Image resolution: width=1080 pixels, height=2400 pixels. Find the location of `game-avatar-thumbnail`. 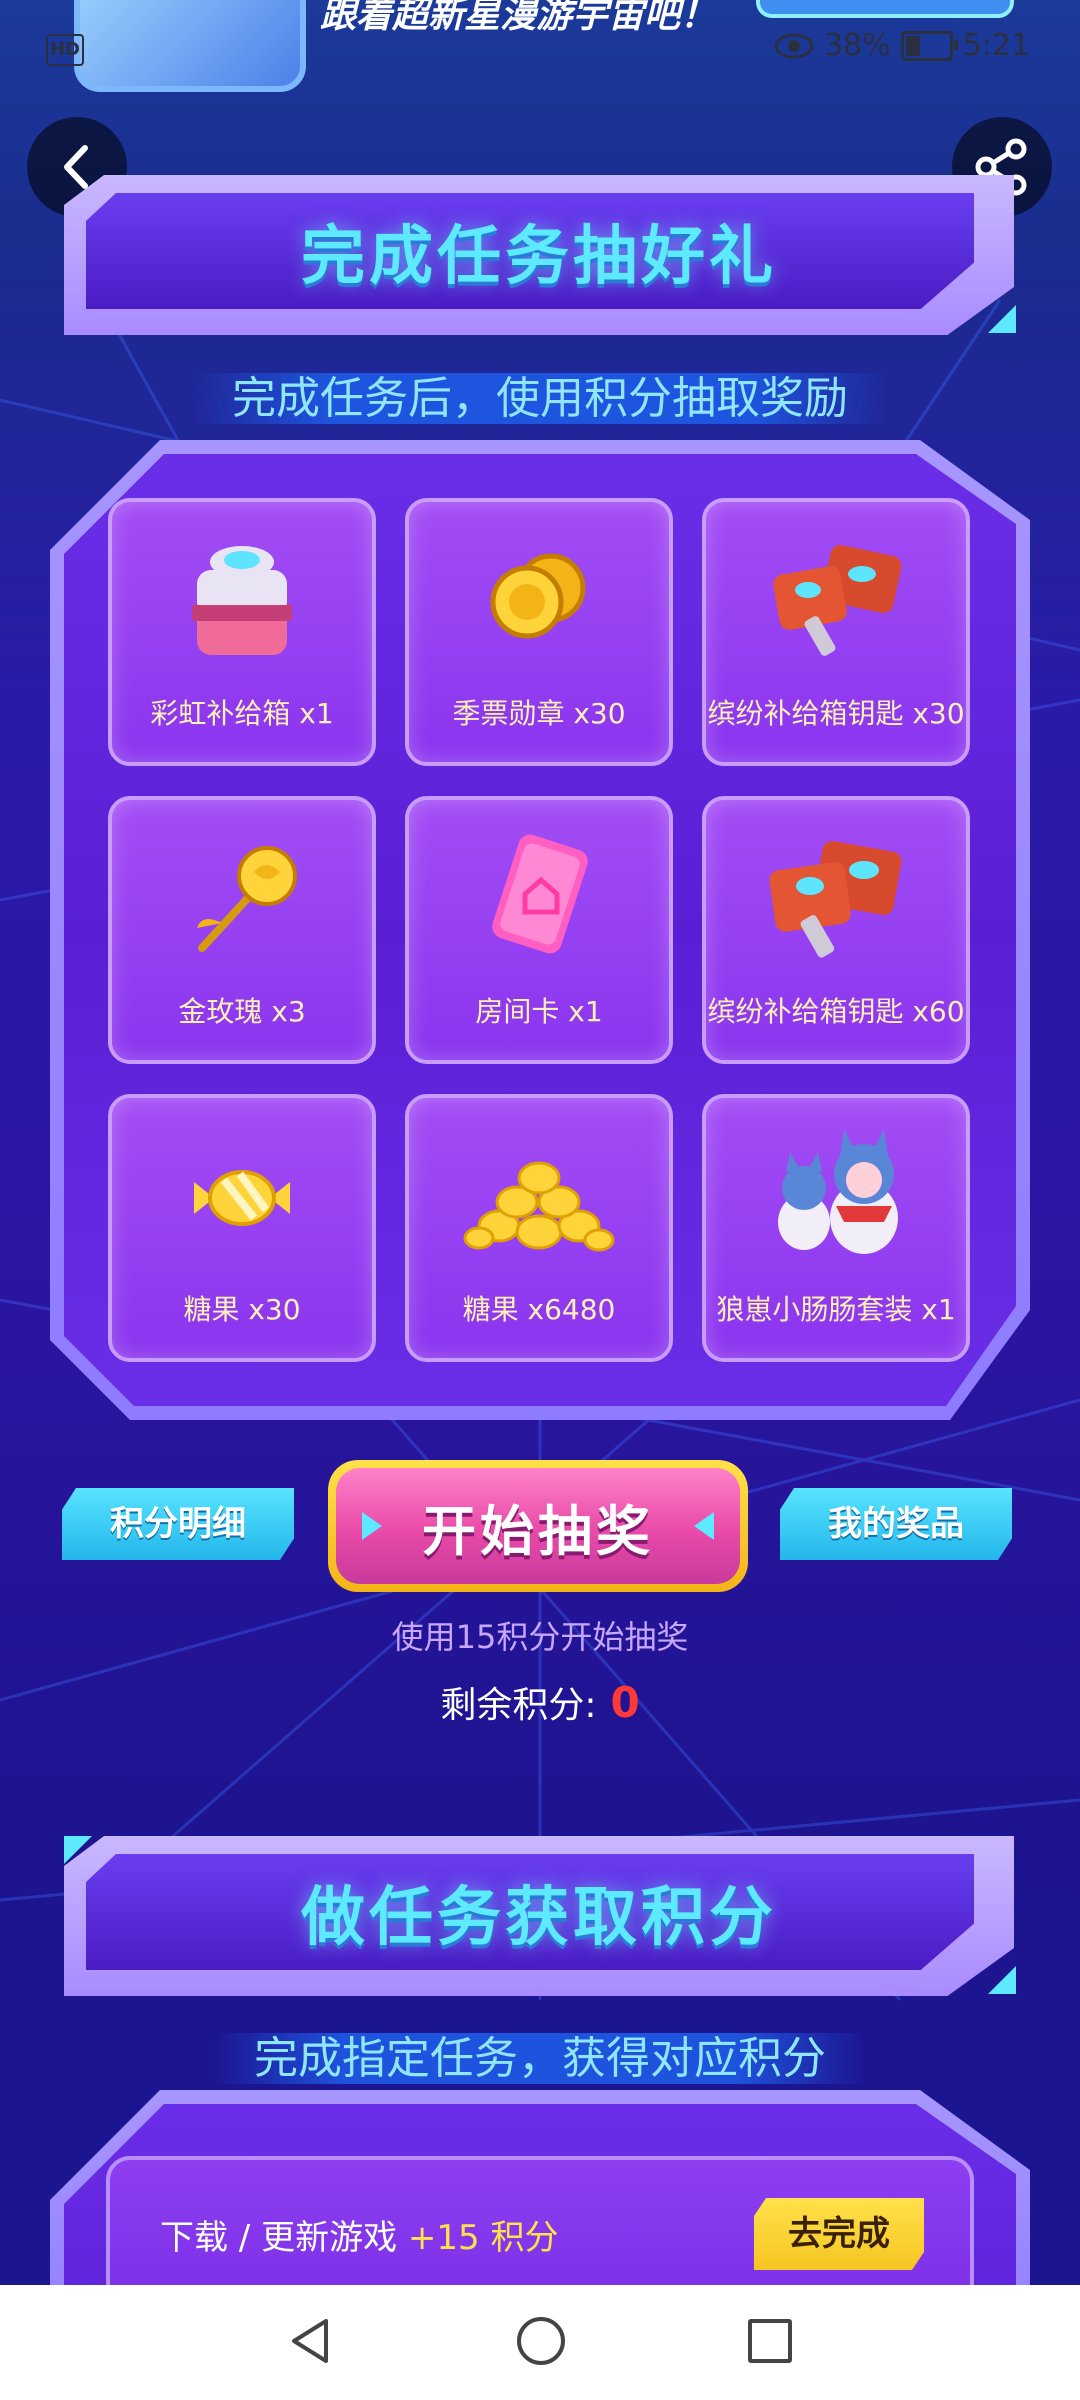

game-avatar-thumbnail is located at coordinates (190, 46).